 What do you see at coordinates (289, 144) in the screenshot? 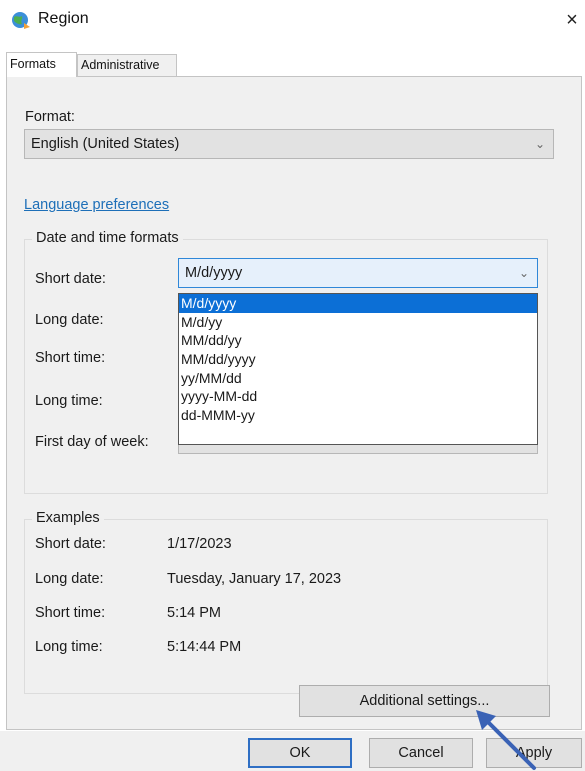
I see `format-select: English (United States) ⌄` at bounding box center [289, 144].